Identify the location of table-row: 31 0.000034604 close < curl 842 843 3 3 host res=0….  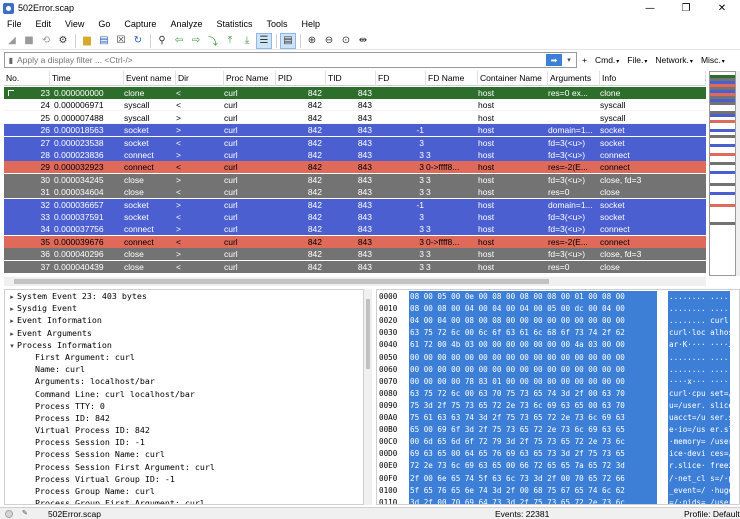
(355, 192).